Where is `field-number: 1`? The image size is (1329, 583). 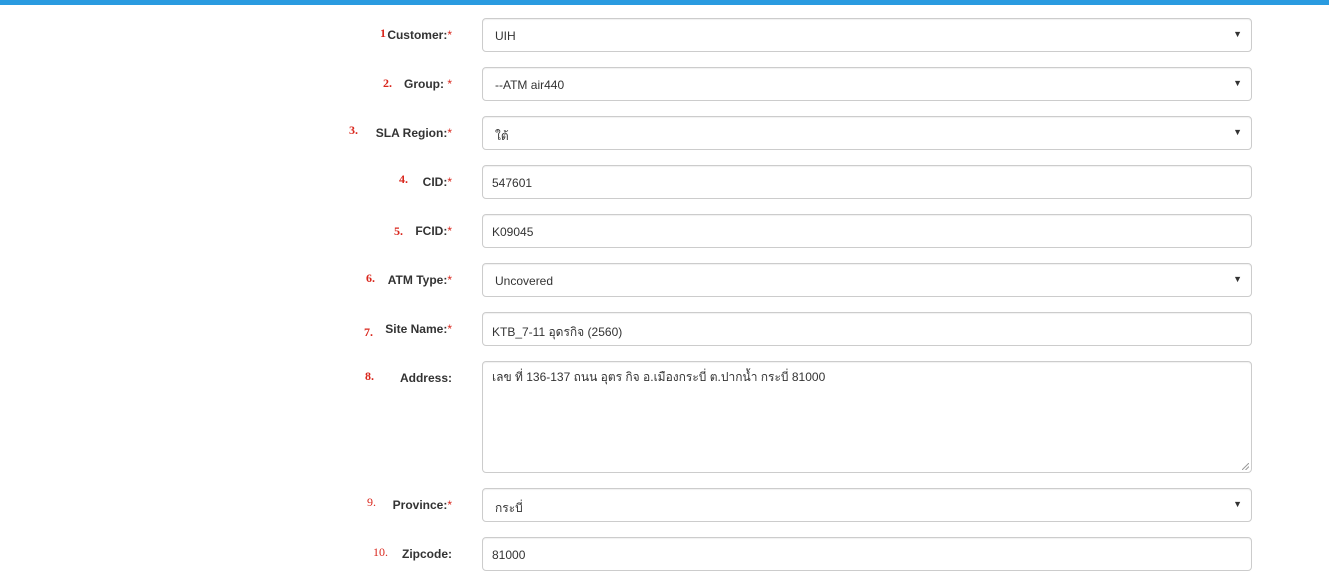 field-number: 1 is located at coordinates (383, 33).